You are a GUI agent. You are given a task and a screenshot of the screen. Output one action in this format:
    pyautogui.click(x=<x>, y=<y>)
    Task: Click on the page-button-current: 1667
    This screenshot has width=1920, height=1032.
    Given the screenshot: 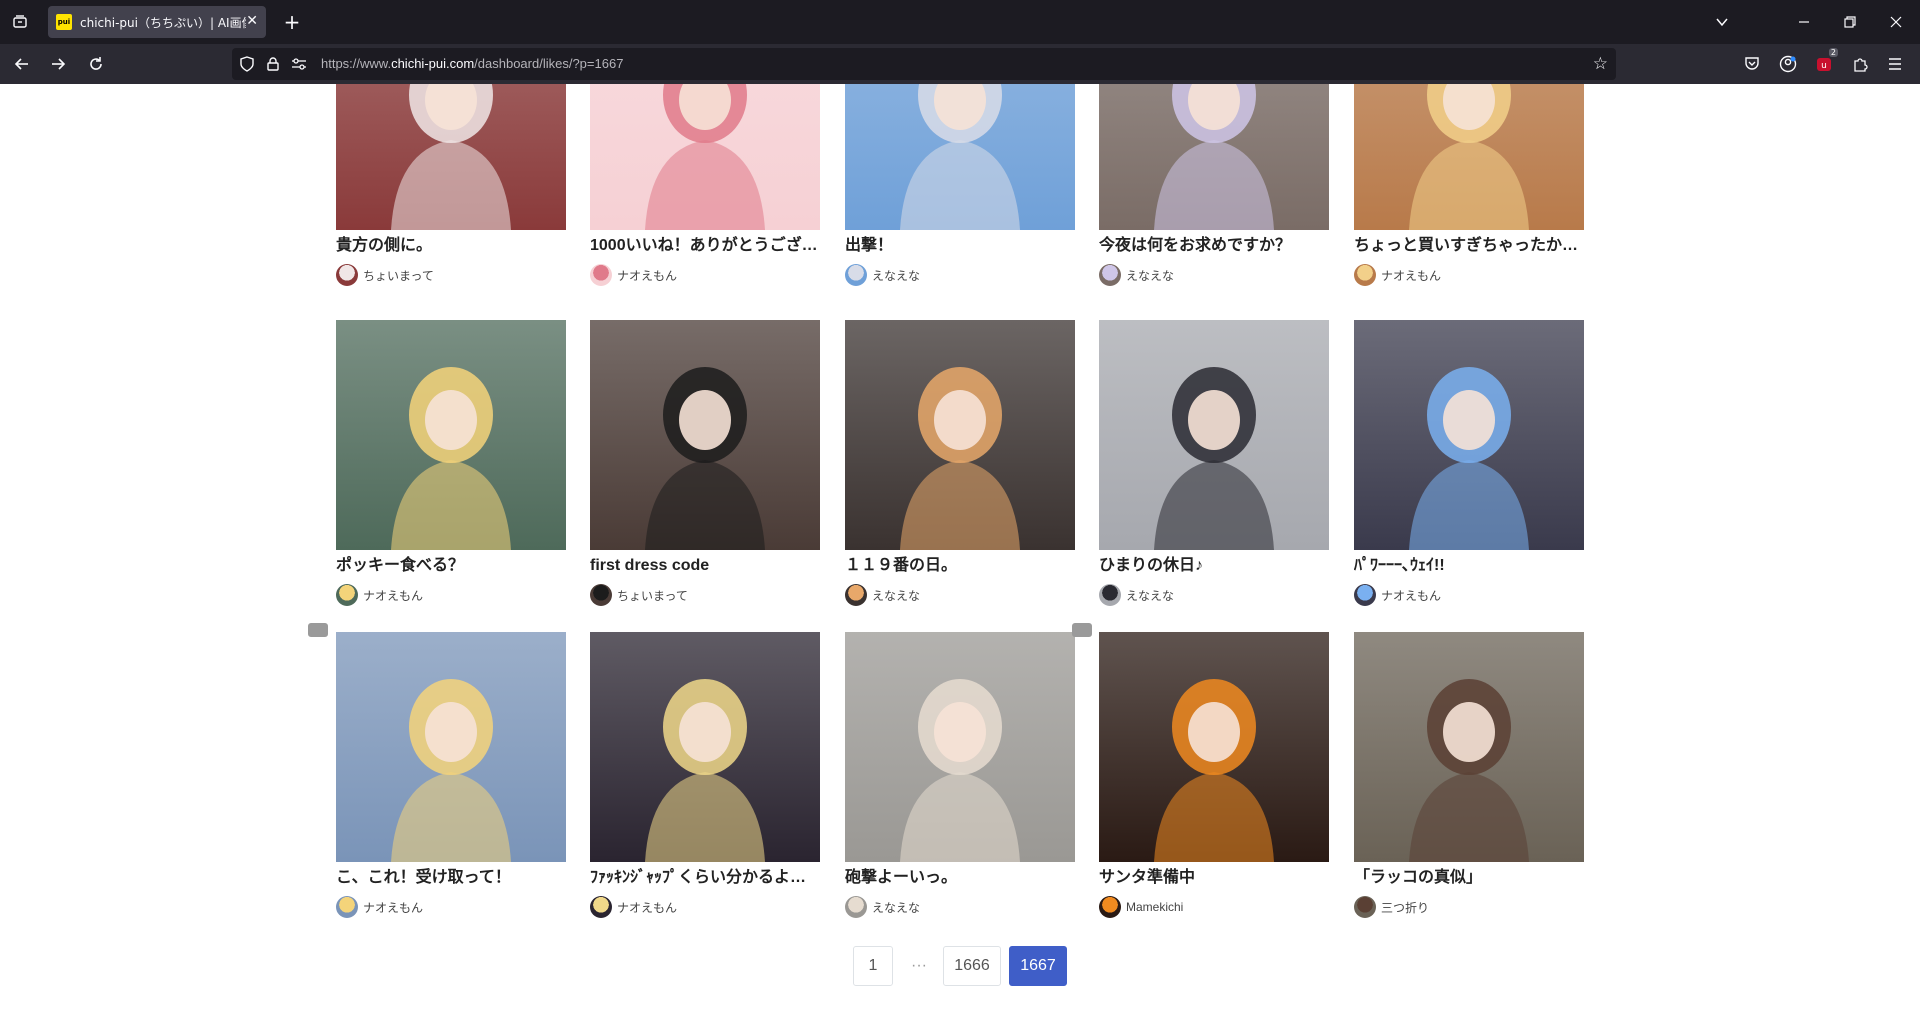 What is the action you would take?
    pyautogui.click(x=1038, y=966)
    